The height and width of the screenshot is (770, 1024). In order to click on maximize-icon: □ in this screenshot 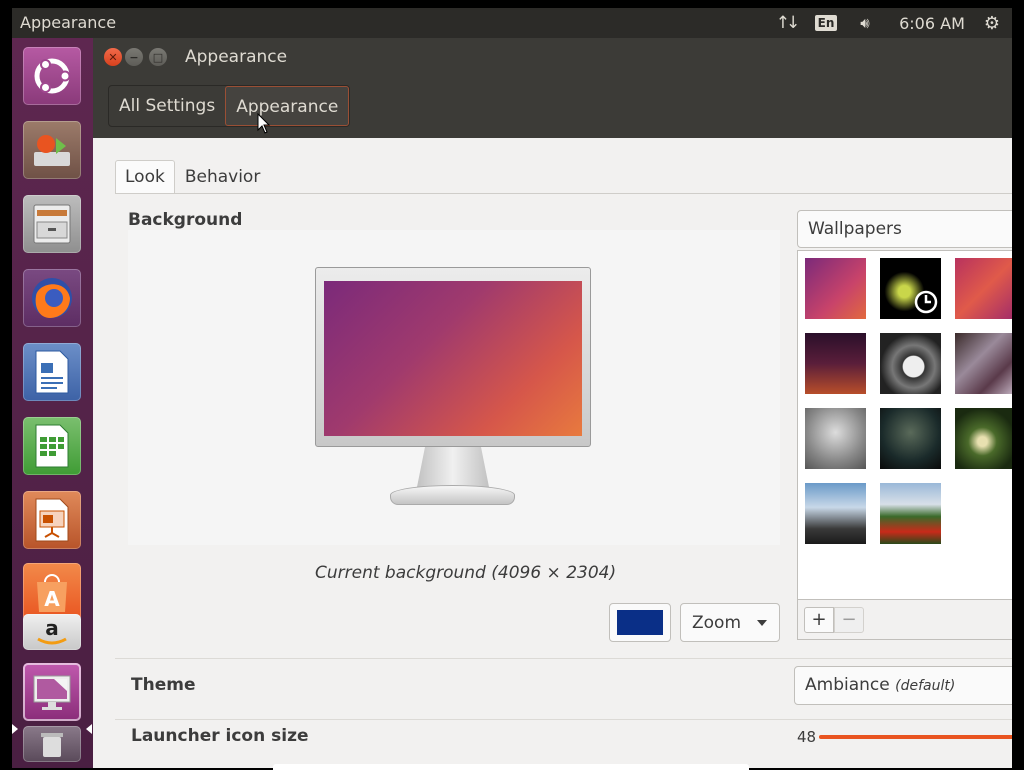, I will do `click(158, 57)`.